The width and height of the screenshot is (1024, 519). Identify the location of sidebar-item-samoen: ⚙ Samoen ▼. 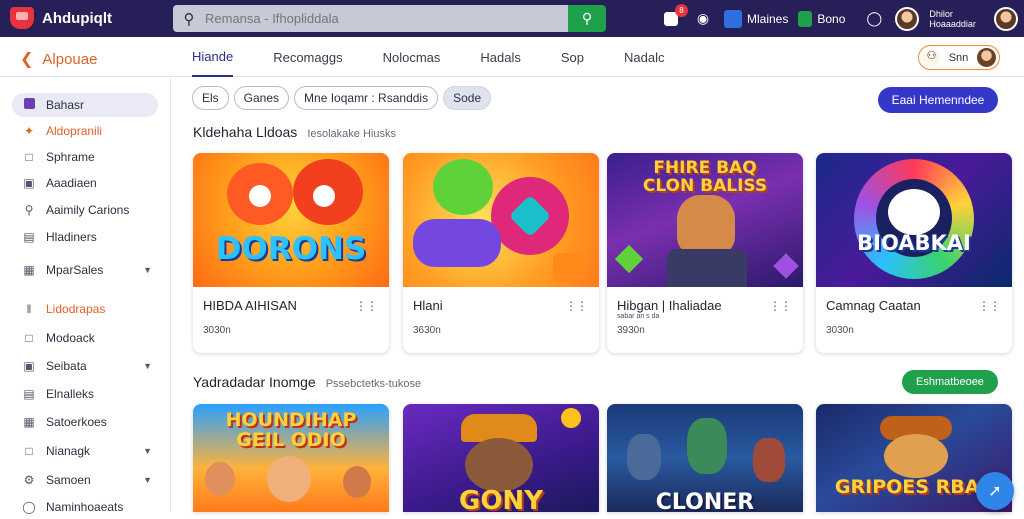
(85, 480).